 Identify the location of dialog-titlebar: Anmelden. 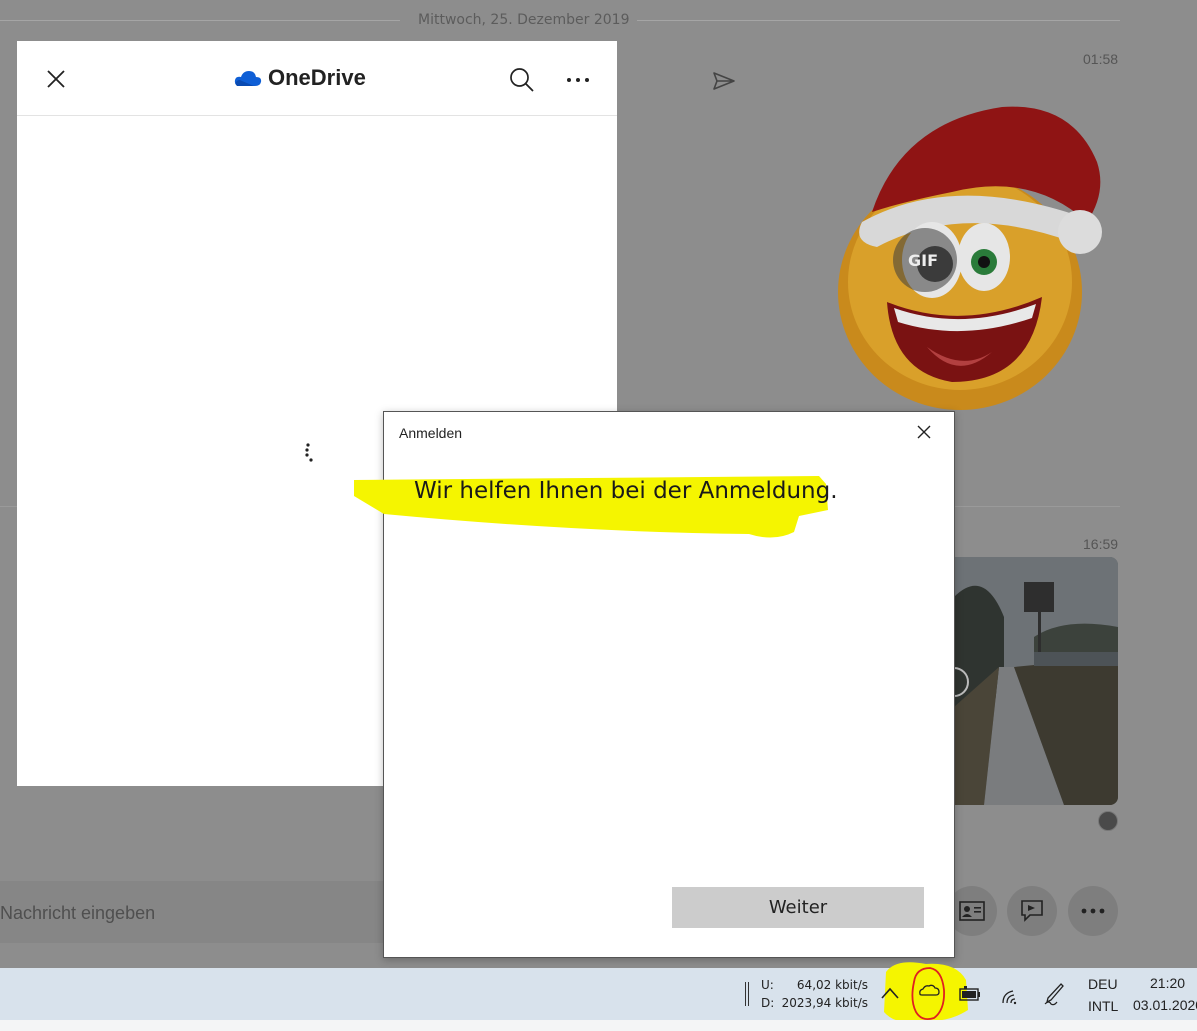
(669, 432).